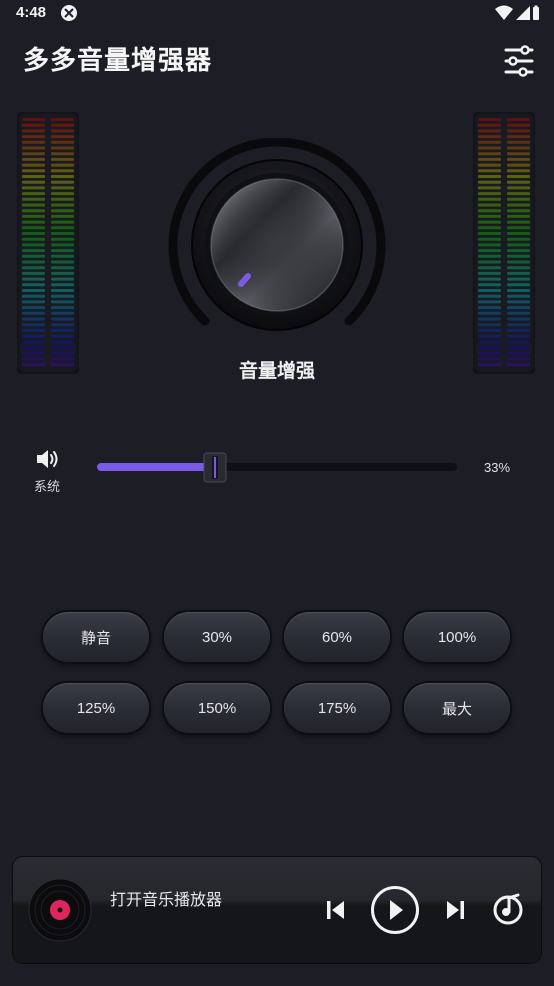 The image size is (554, 986). Describe the element at coordinates (48, 243) in the screenshot. I see `vu-meter-left` at that location.